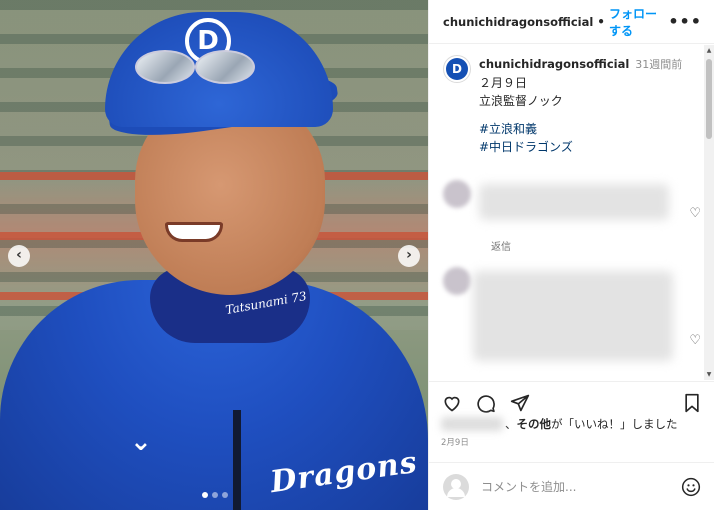 The width and height of the screenshot is (714, 510). What do you see at coordinates (194, 232) in the screenshot?
I see `player-smile` at bounding box center [194, 232].